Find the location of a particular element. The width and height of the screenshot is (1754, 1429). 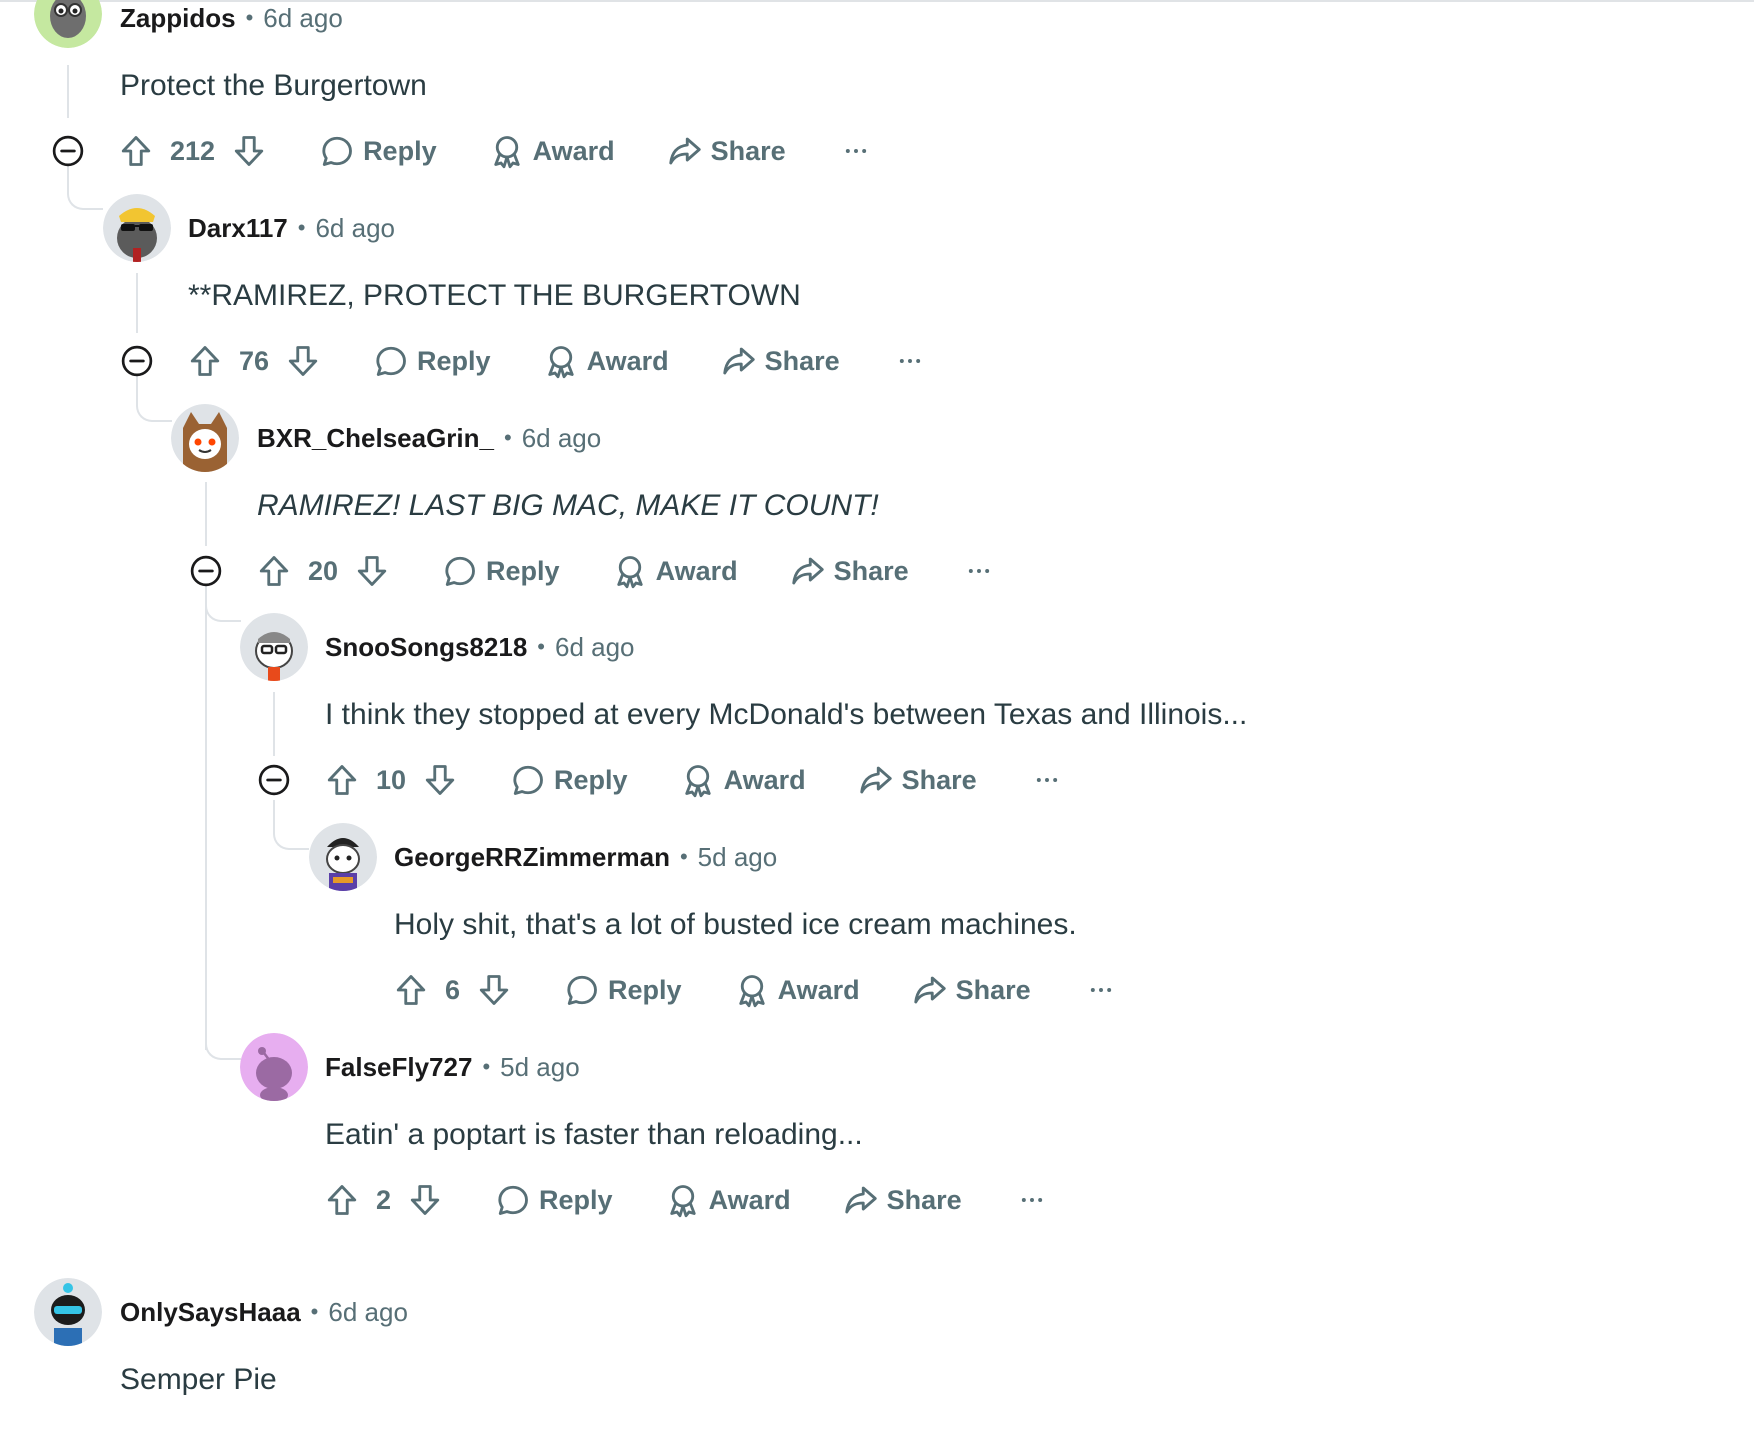

comment-author: SnooSongs8218 is located at coordinates (426, 647).